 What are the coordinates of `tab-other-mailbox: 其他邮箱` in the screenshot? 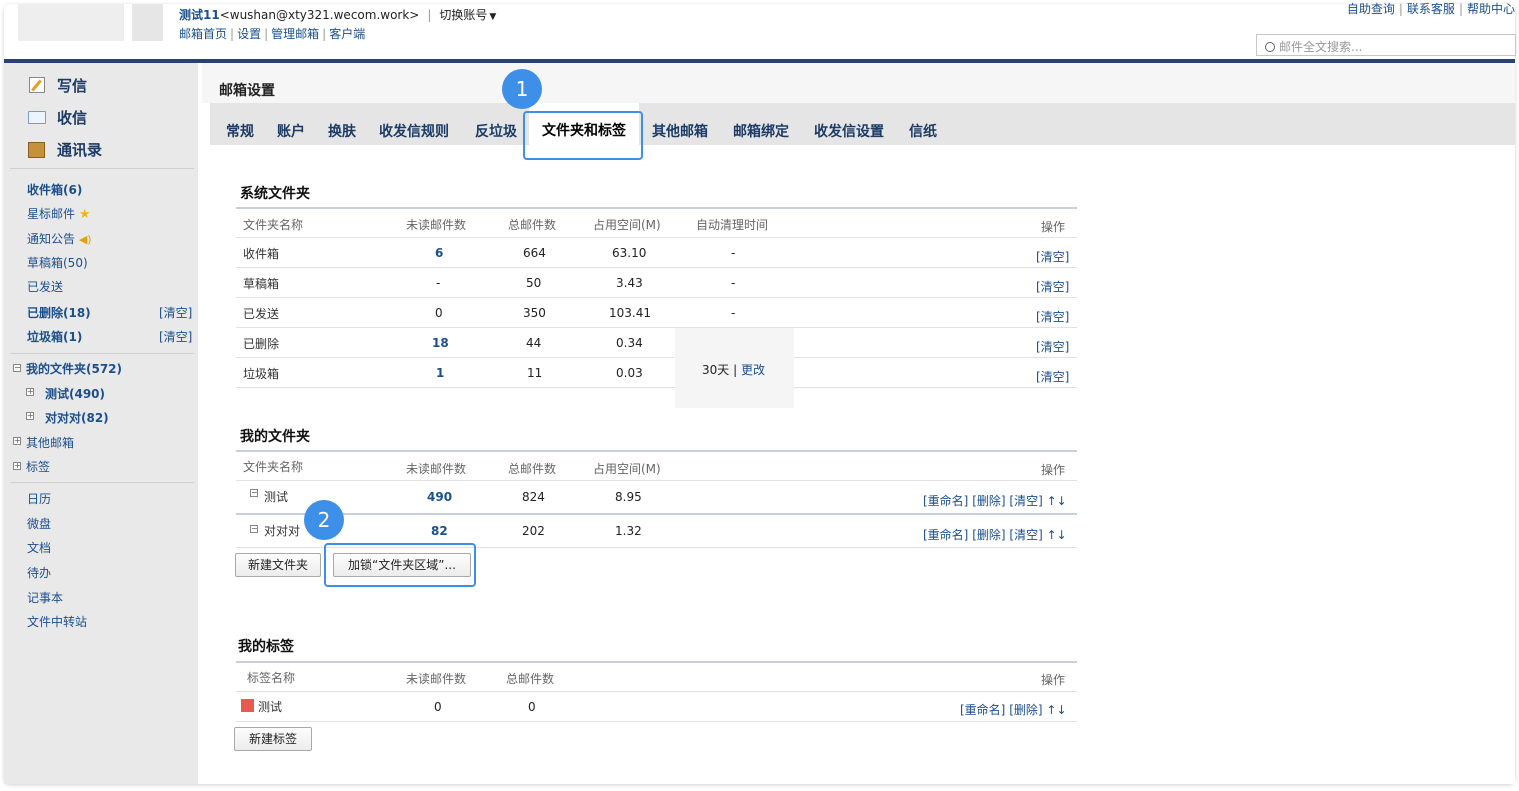 It's located at (680, 131).